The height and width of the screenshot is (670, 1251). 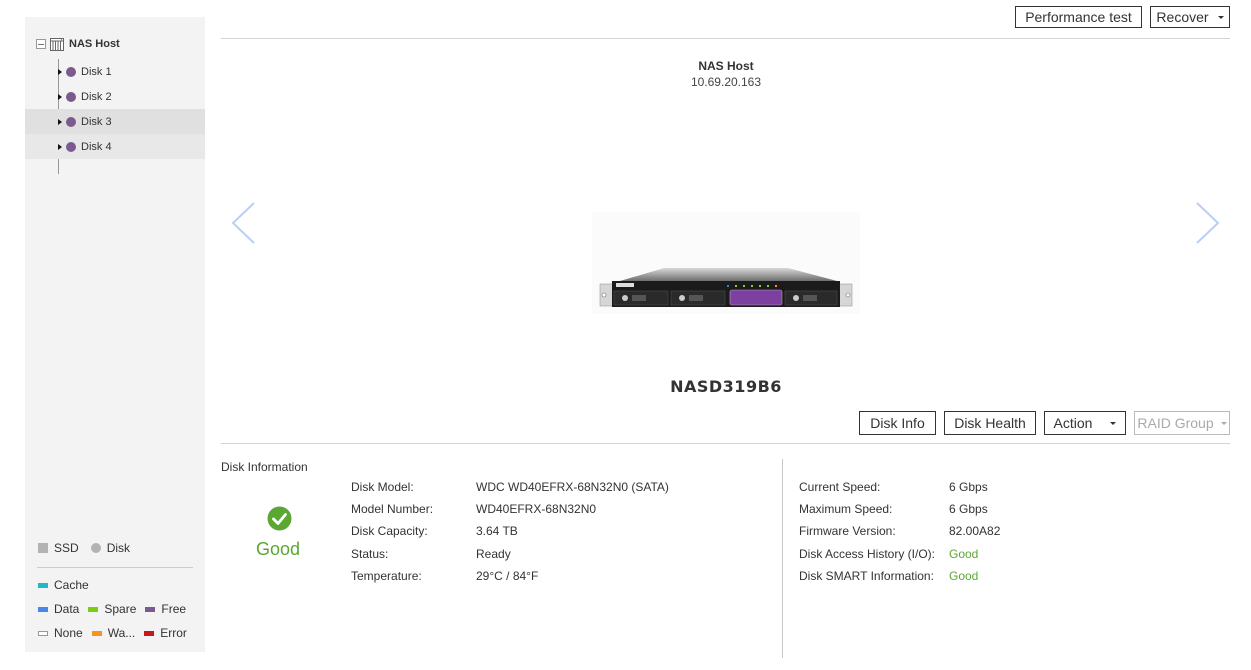 What do you see at coordinates (392, 509) in the screenshot?
I see `info-label: Model Number:` at bounding box center [392, 509].